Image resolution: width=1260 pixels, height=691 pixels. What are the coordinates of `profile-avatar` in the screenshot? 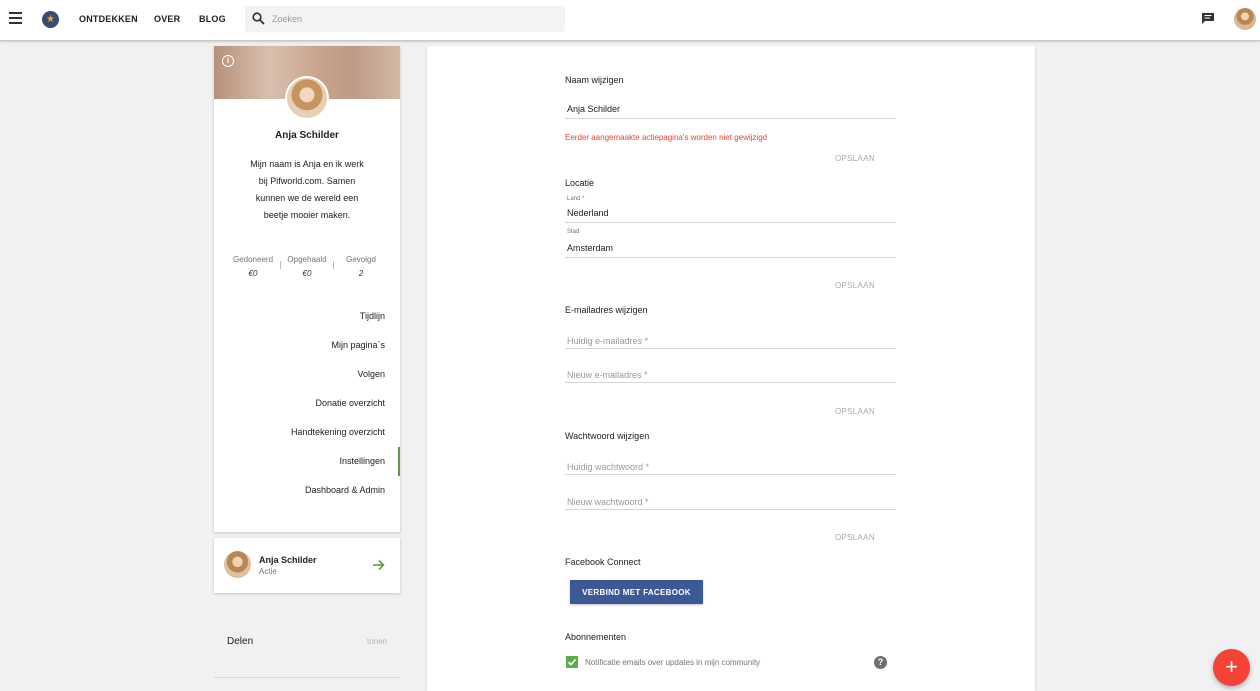 It's located at (307, 98).